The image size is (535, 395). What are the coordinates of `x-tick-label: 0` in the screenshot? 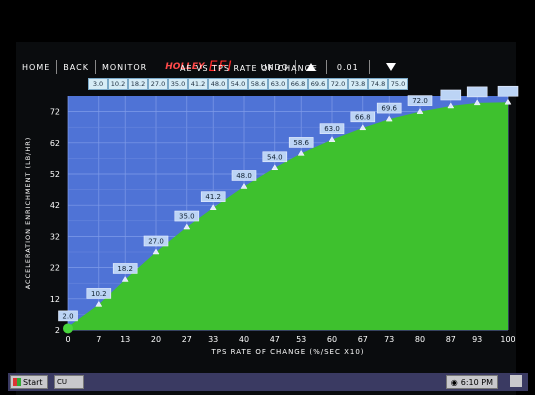 It's located at (67, 339).